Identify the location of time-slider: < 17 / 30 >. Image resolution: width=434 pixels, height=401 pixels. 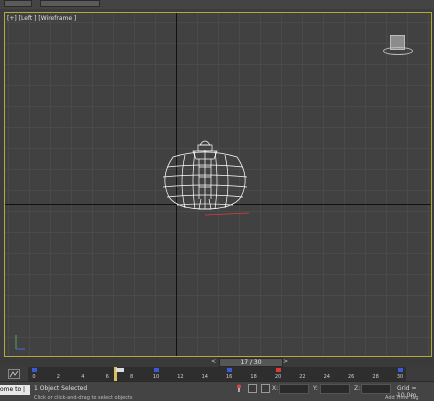
(217, 362).